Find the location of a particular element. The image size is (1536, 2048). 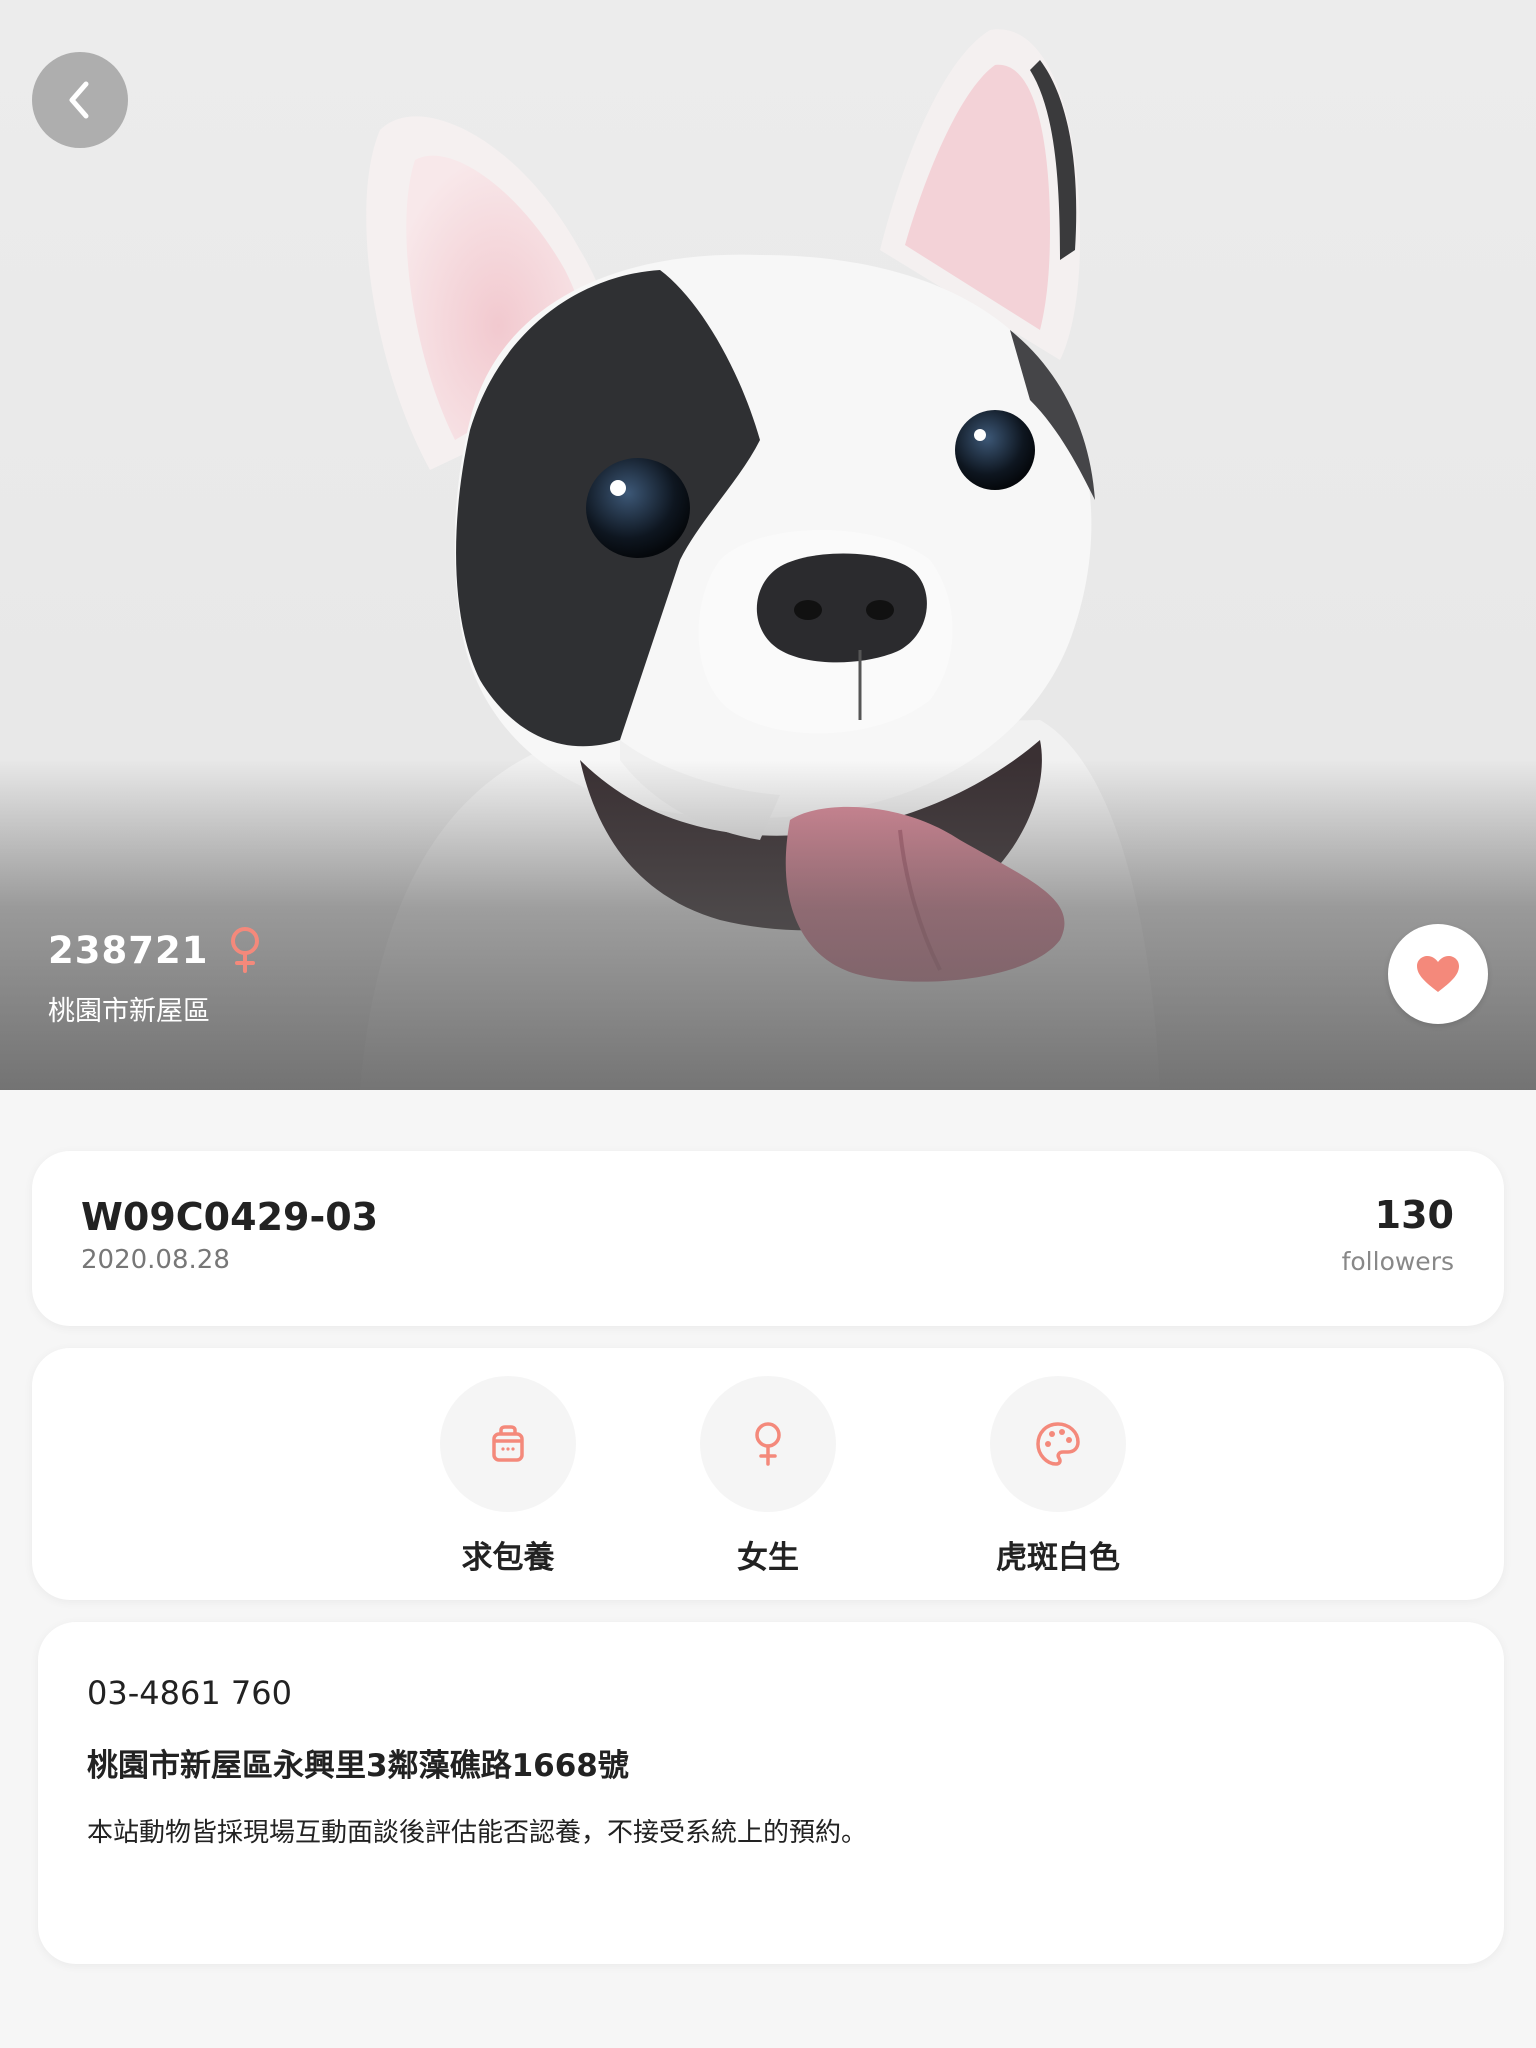

shelter-address: 桃園市新屋區永興里3鄰藻礁路1668號 is located at coordinates (358, 1766).